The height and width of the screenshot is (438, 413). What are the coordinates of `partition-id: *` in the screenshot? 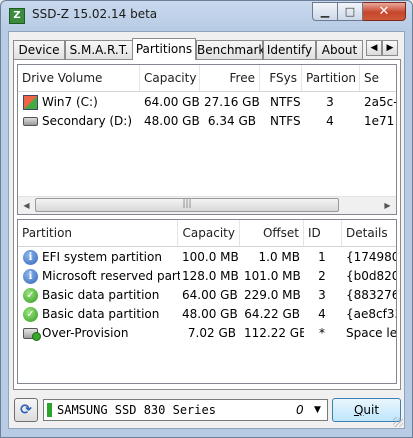 It's located at (322, 333).